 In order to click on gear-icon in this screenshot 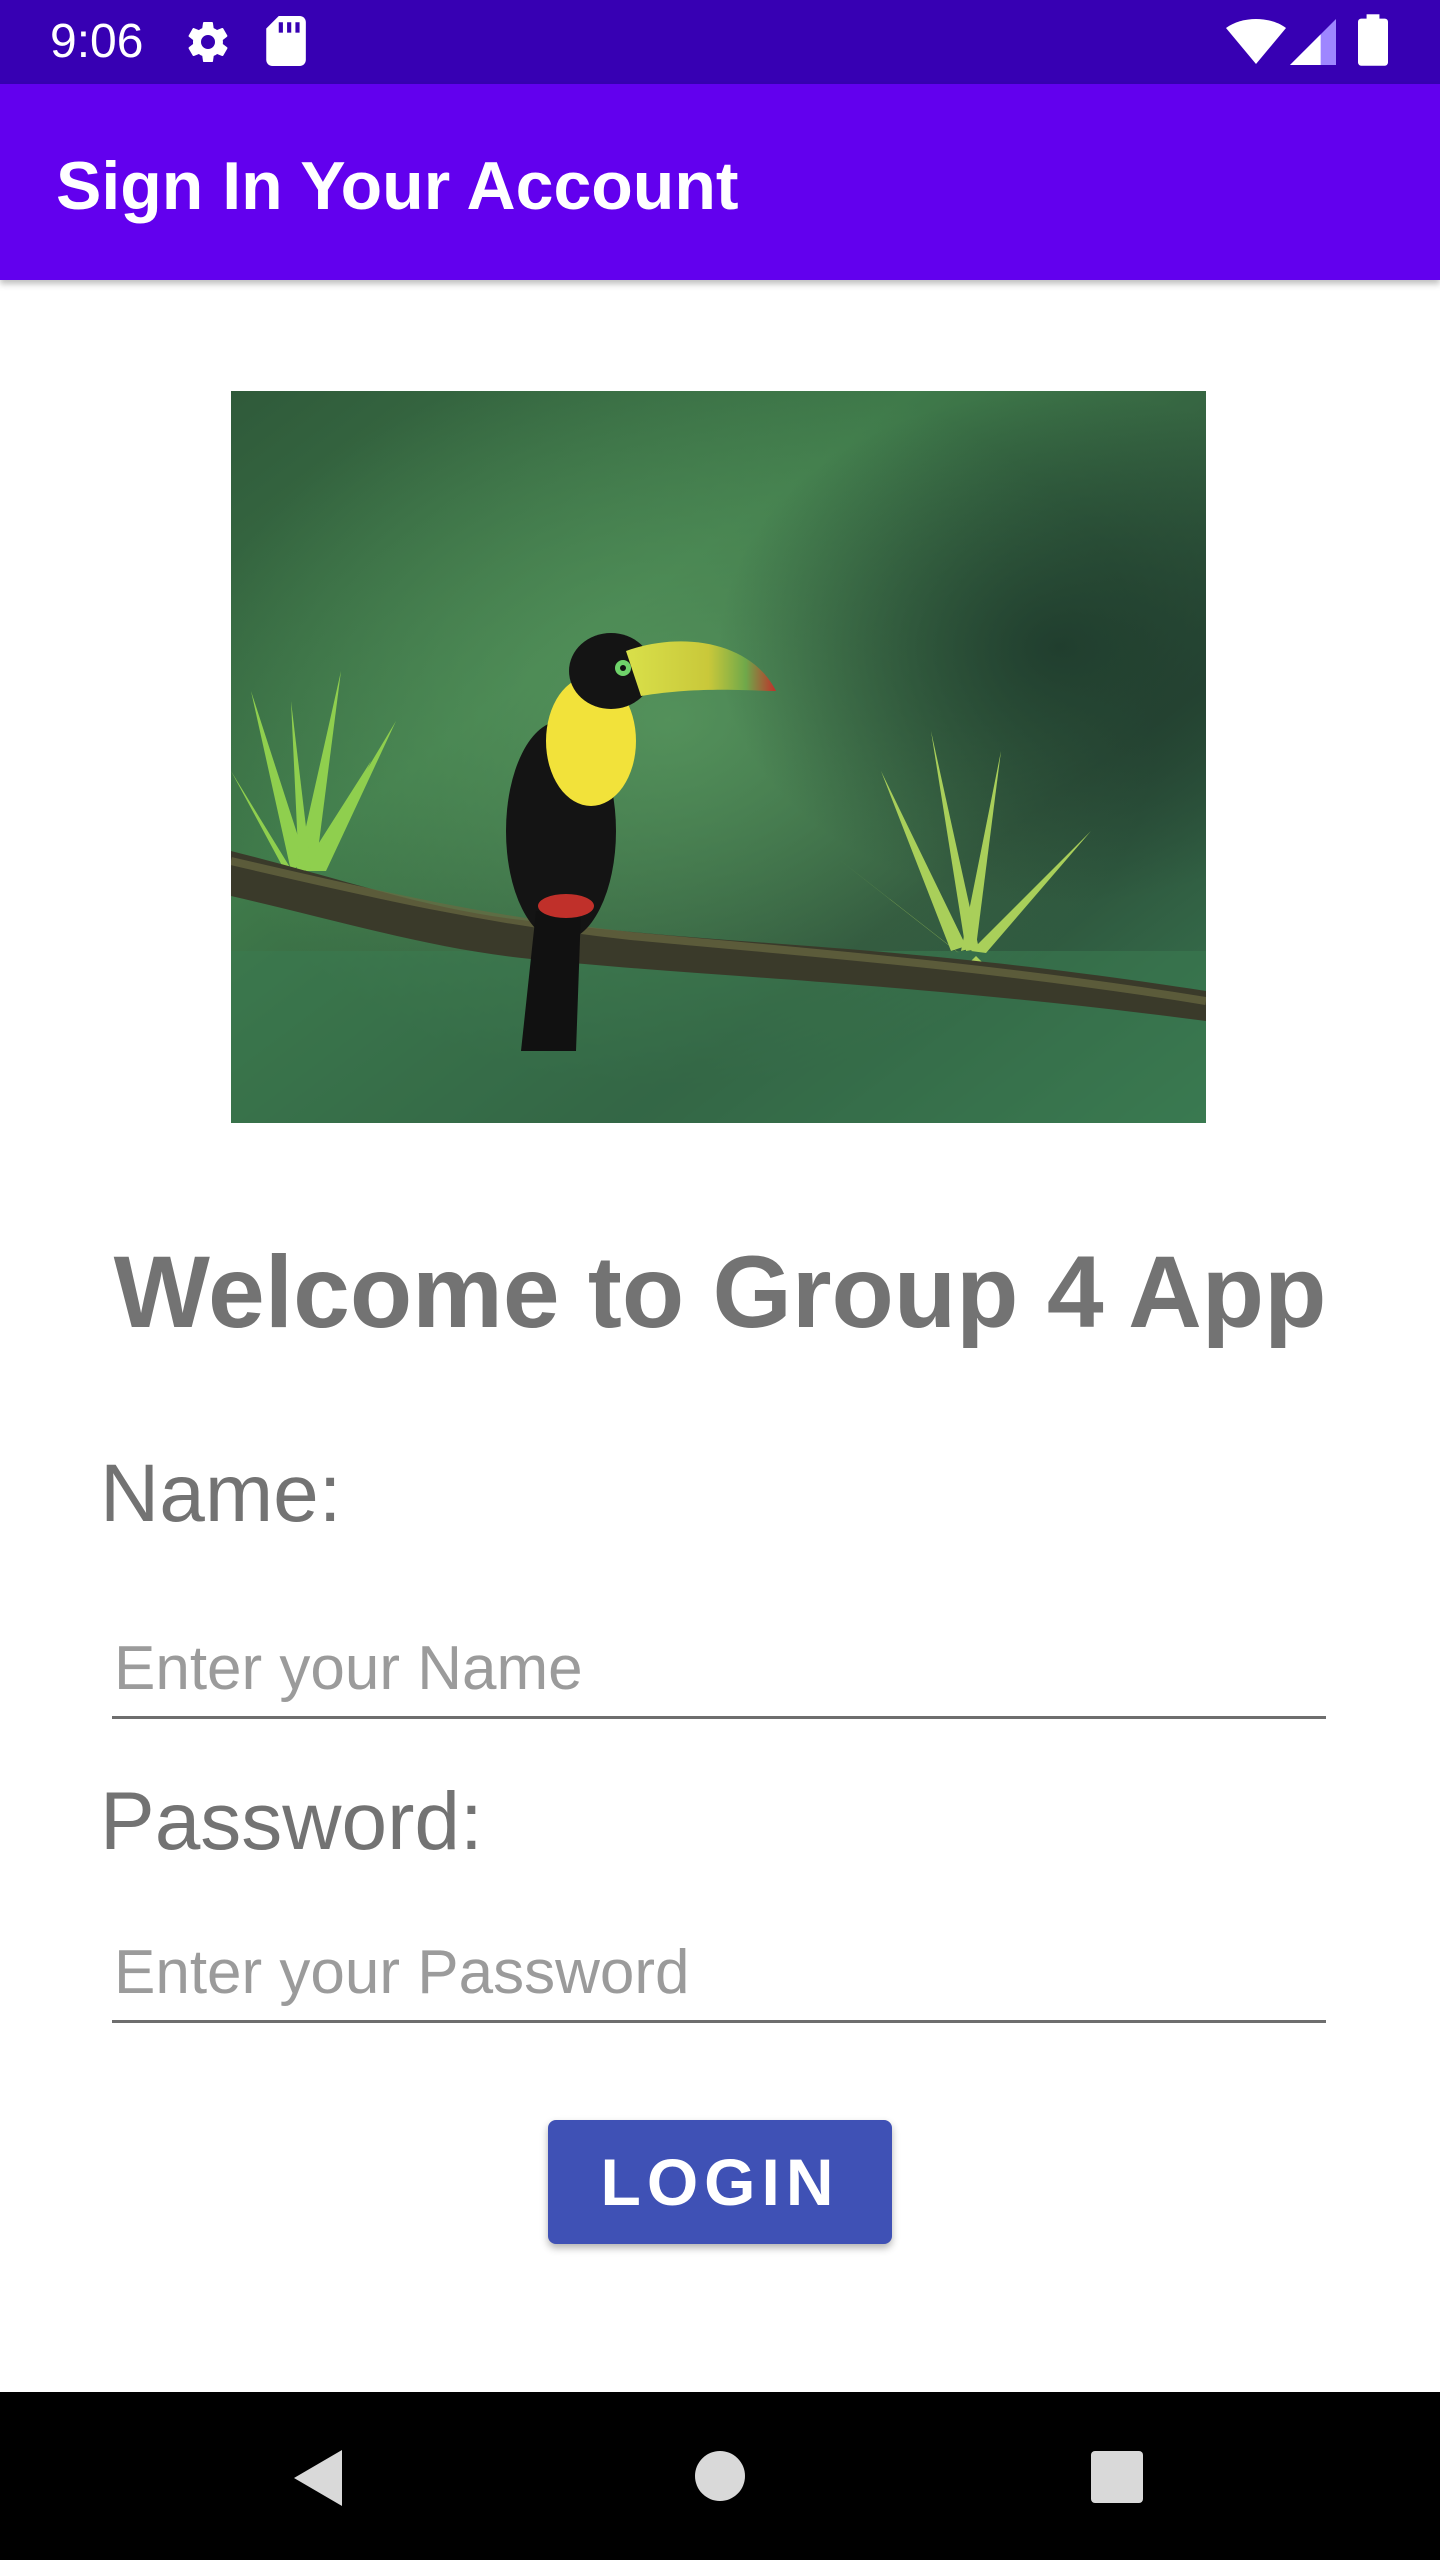, I will do `click(208, 42)`.